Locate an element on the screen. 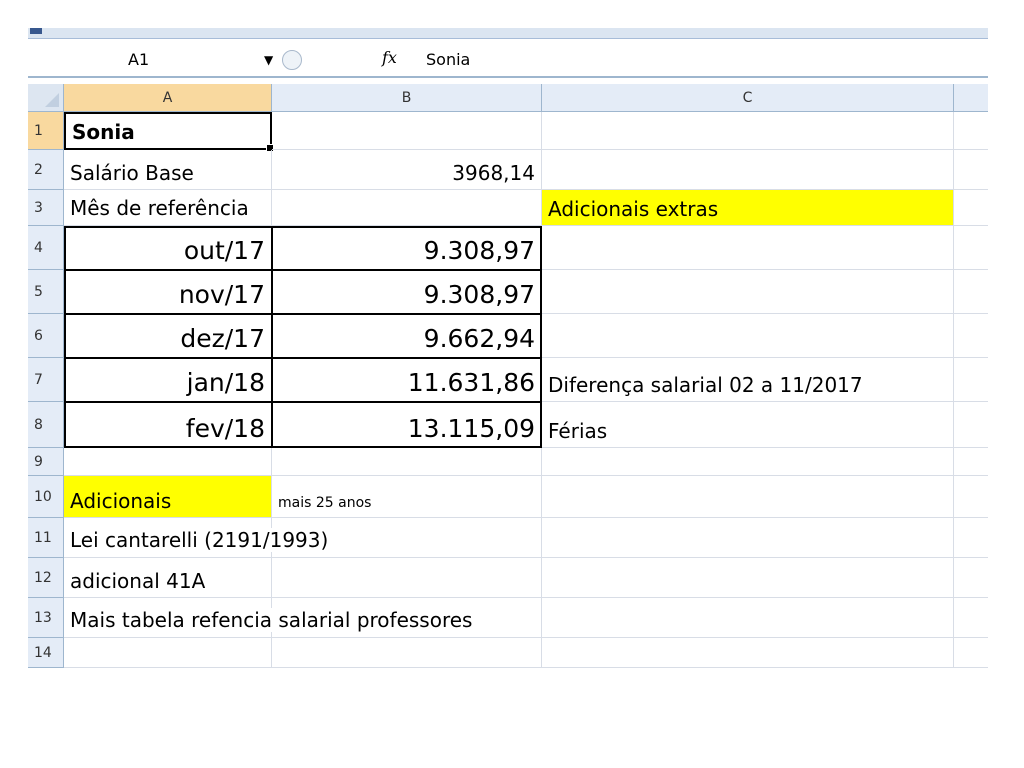 This screenshot has height=768, width=1024. column-header-b: B is located at coordinates (407, 98).